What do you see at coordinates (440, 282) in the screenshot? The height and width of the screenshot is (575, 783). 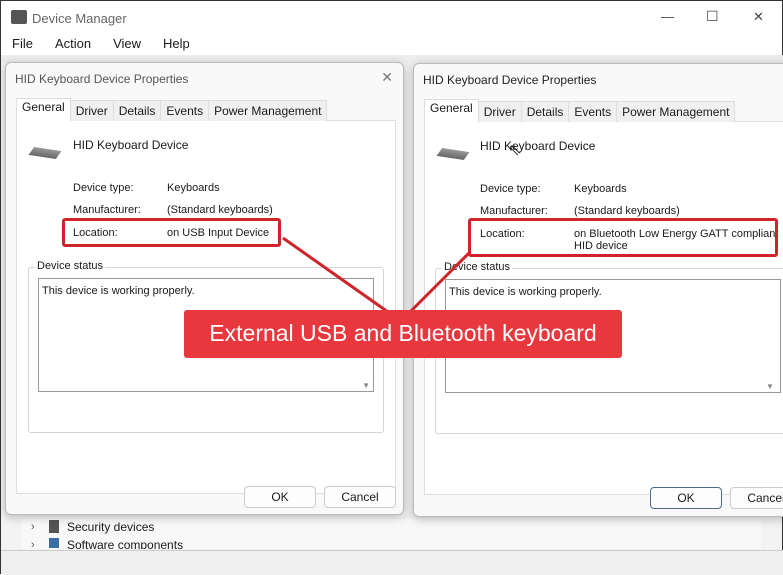 I see `connector-line-bluetooth` at bounding box center [440, 282].